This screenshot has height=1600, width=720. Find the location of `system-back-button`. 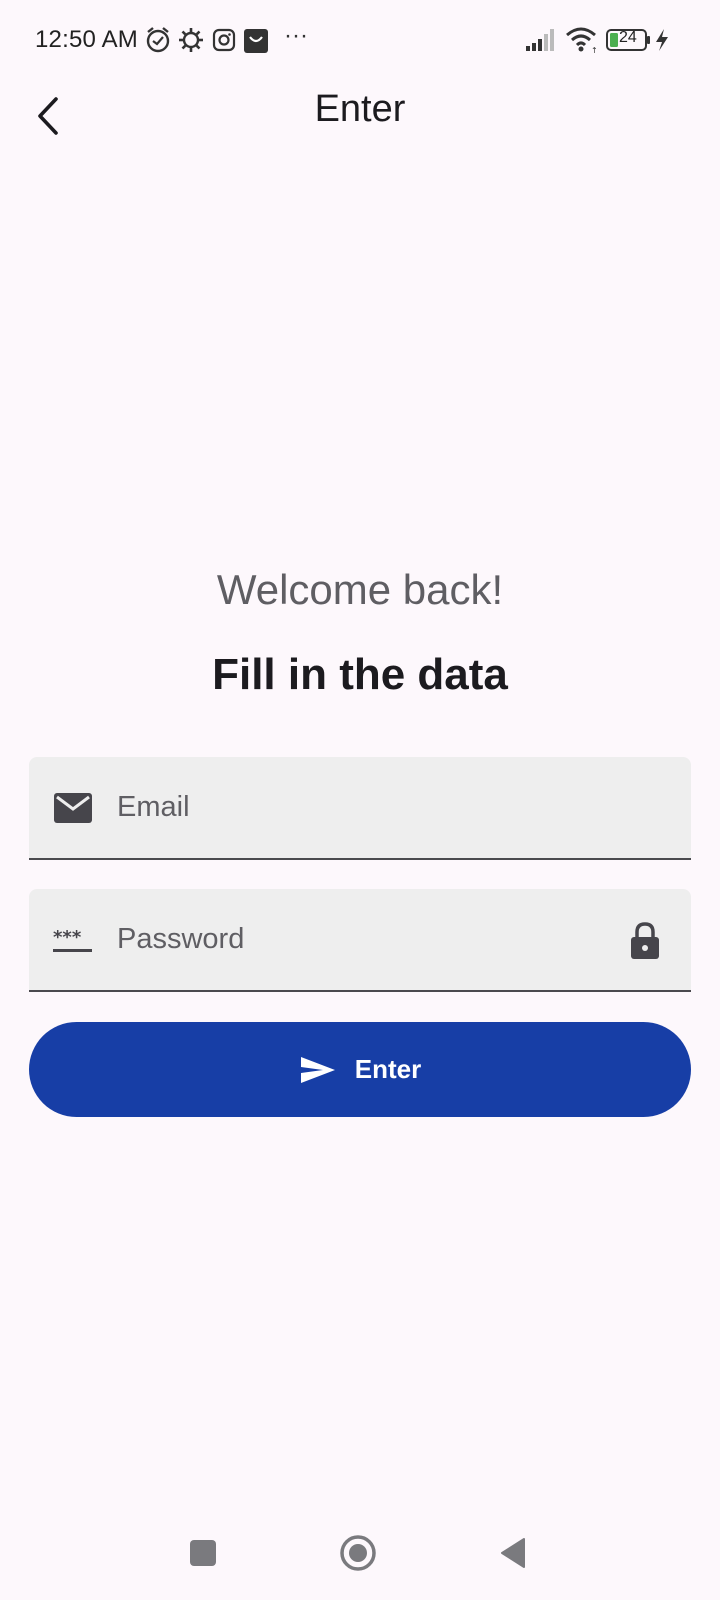

system-back-button is located at coordinates (513, 1555).